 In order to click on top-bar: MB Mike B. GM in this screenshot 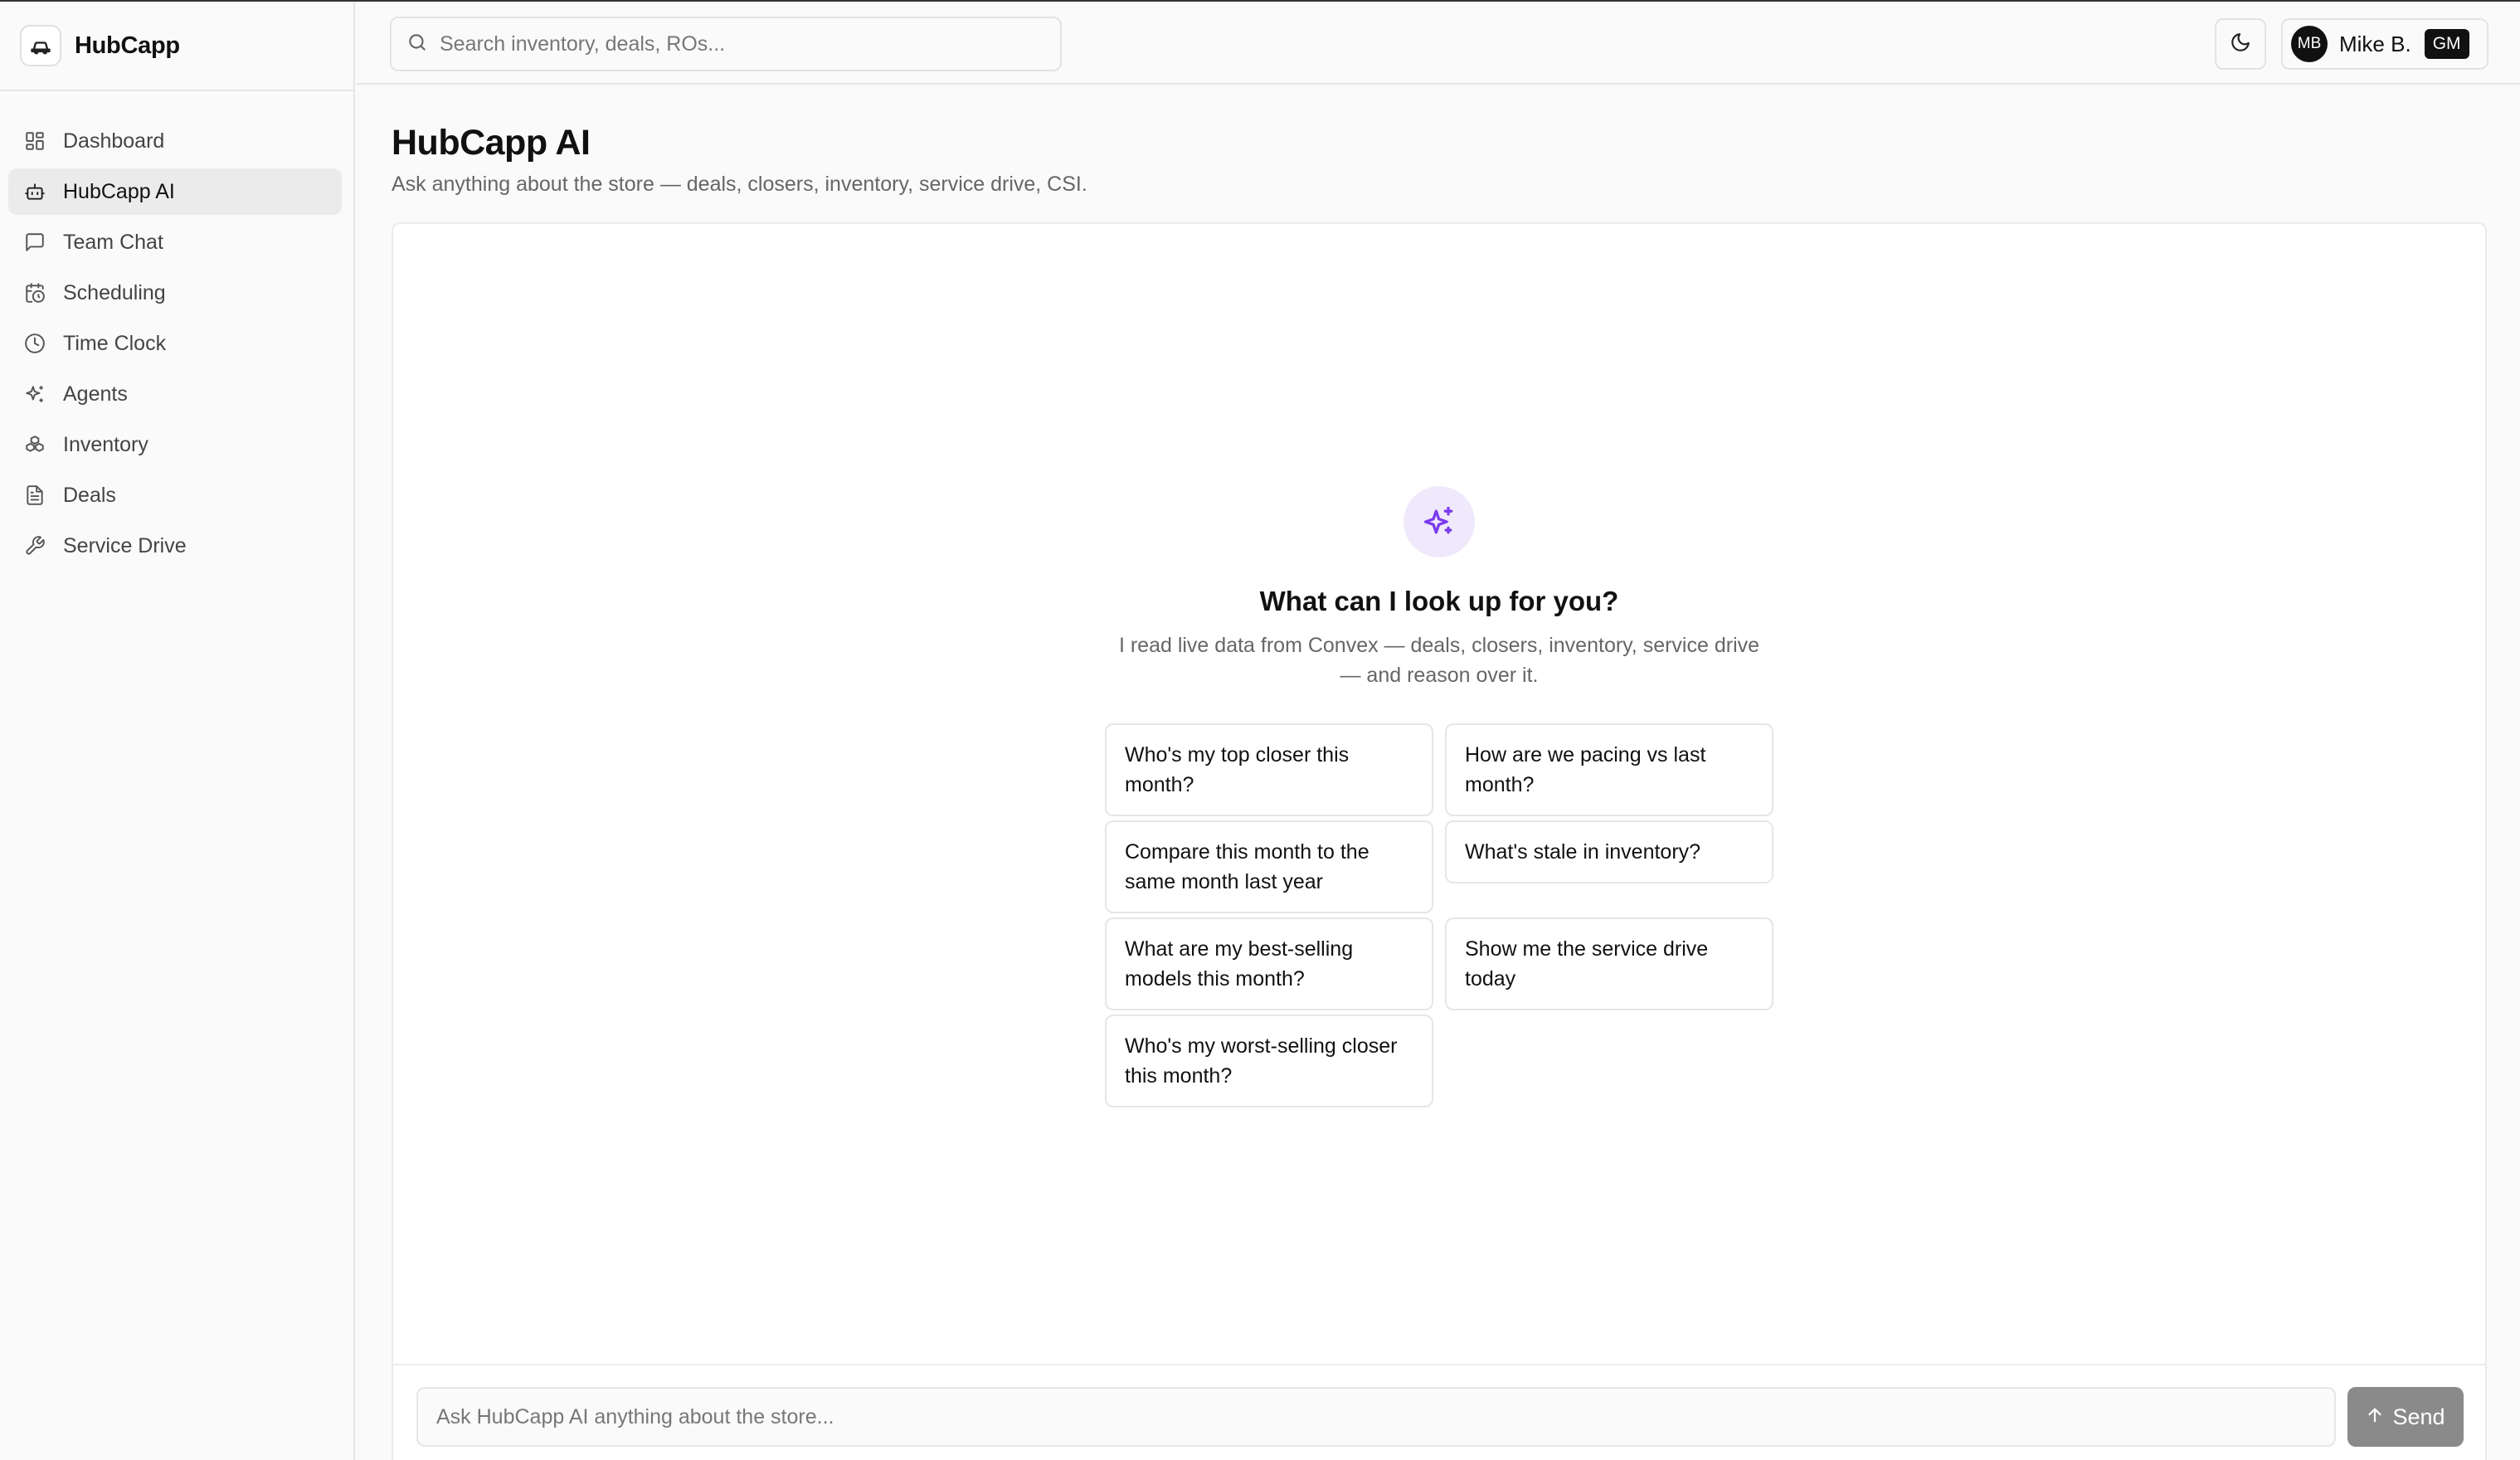, I will do `click(1438, 43)`.